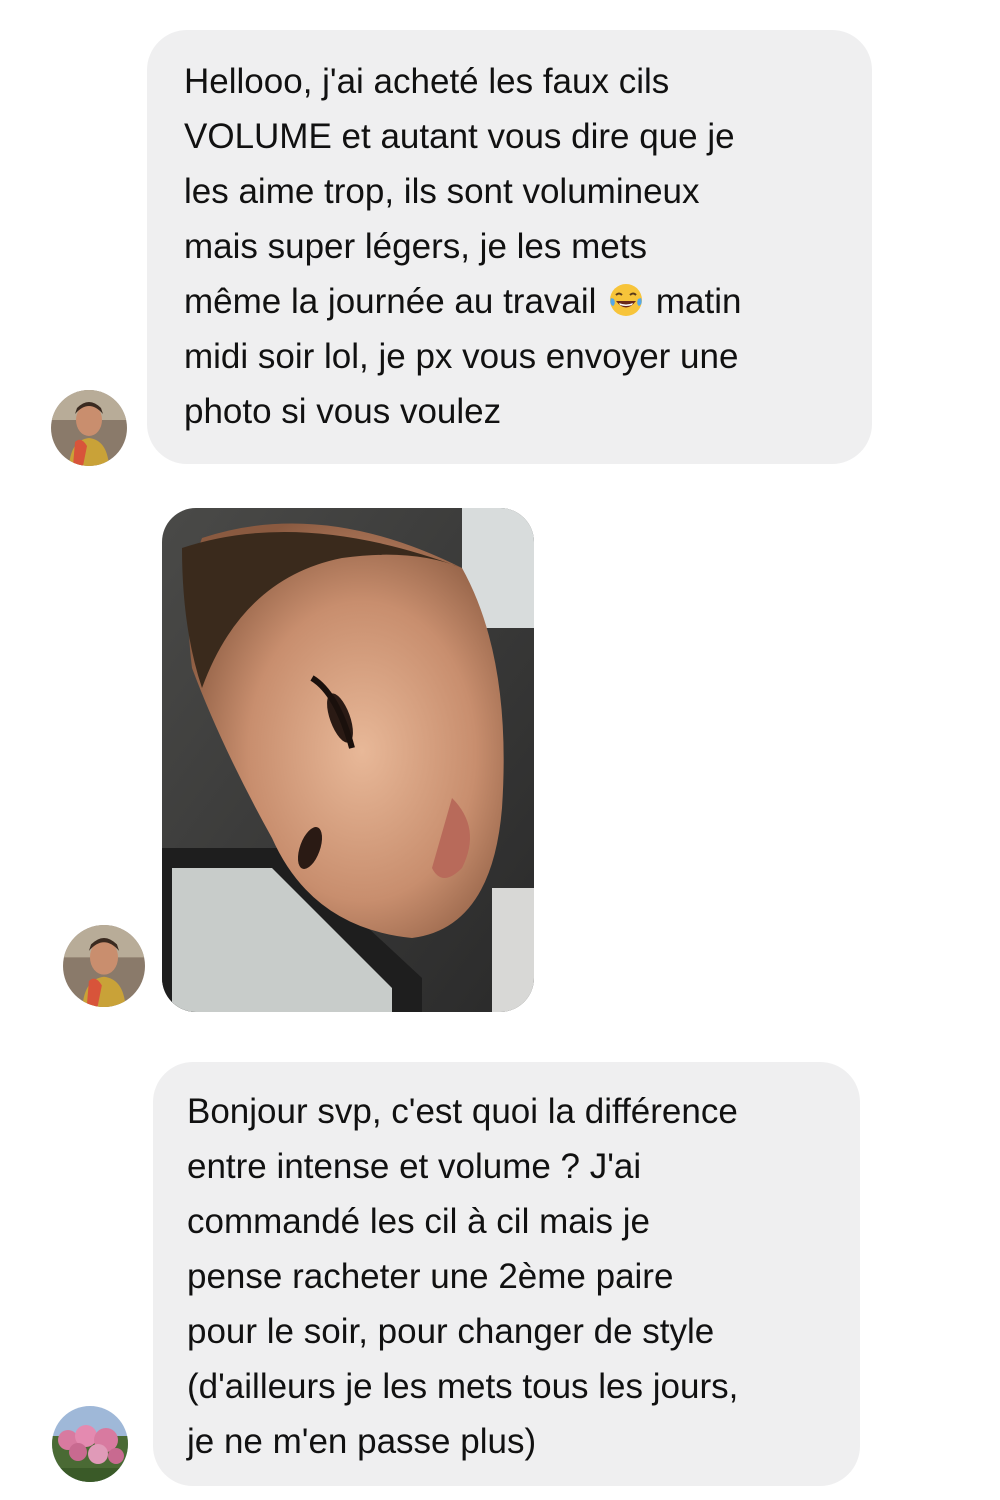  I want to click on photo-attachment, so click(348, 760).